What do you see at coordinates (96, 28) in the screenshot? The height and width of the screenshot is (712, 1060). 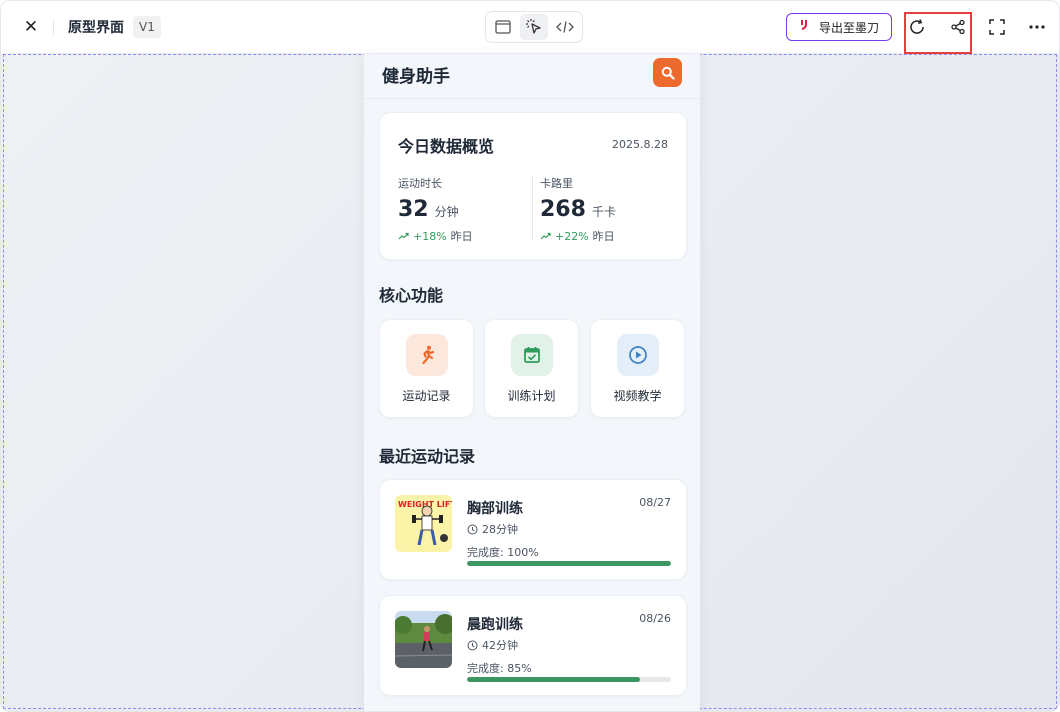 I see `page-title: 原型界面` at bounding box center [96, 28].